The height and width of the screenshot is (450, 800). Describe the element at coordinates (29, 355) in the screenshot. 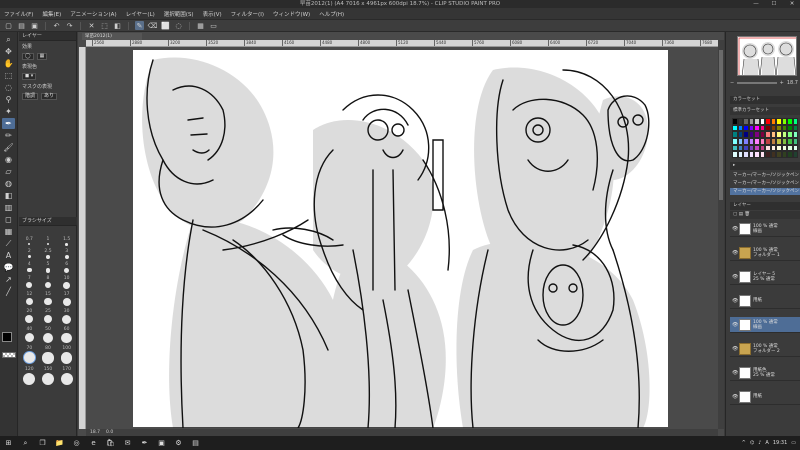

I see `brush-size-option: 70` at that location.